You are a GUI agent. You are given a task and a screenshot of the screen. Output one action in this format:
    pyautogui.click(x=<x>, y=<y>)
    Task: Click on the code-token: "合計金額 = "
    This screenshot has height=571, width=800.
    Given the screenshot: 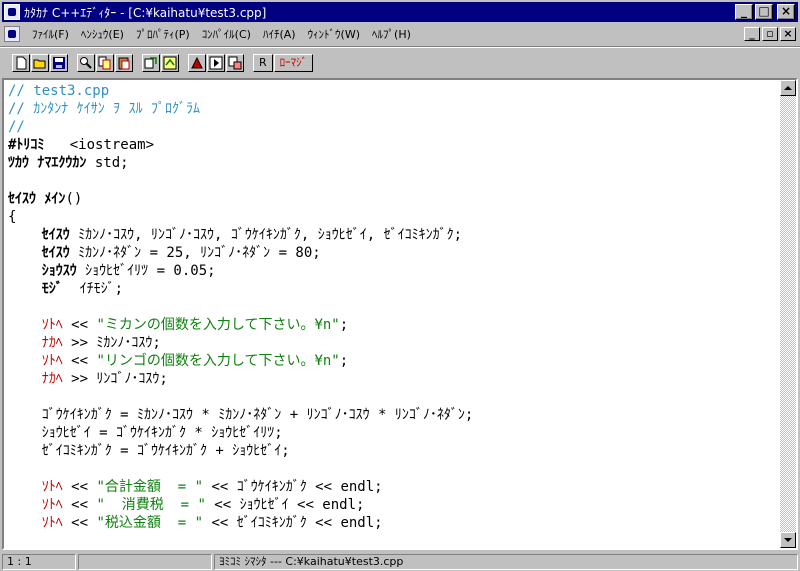 What is the action you would take?
    pyautogui.click(x=150, y=487)
    